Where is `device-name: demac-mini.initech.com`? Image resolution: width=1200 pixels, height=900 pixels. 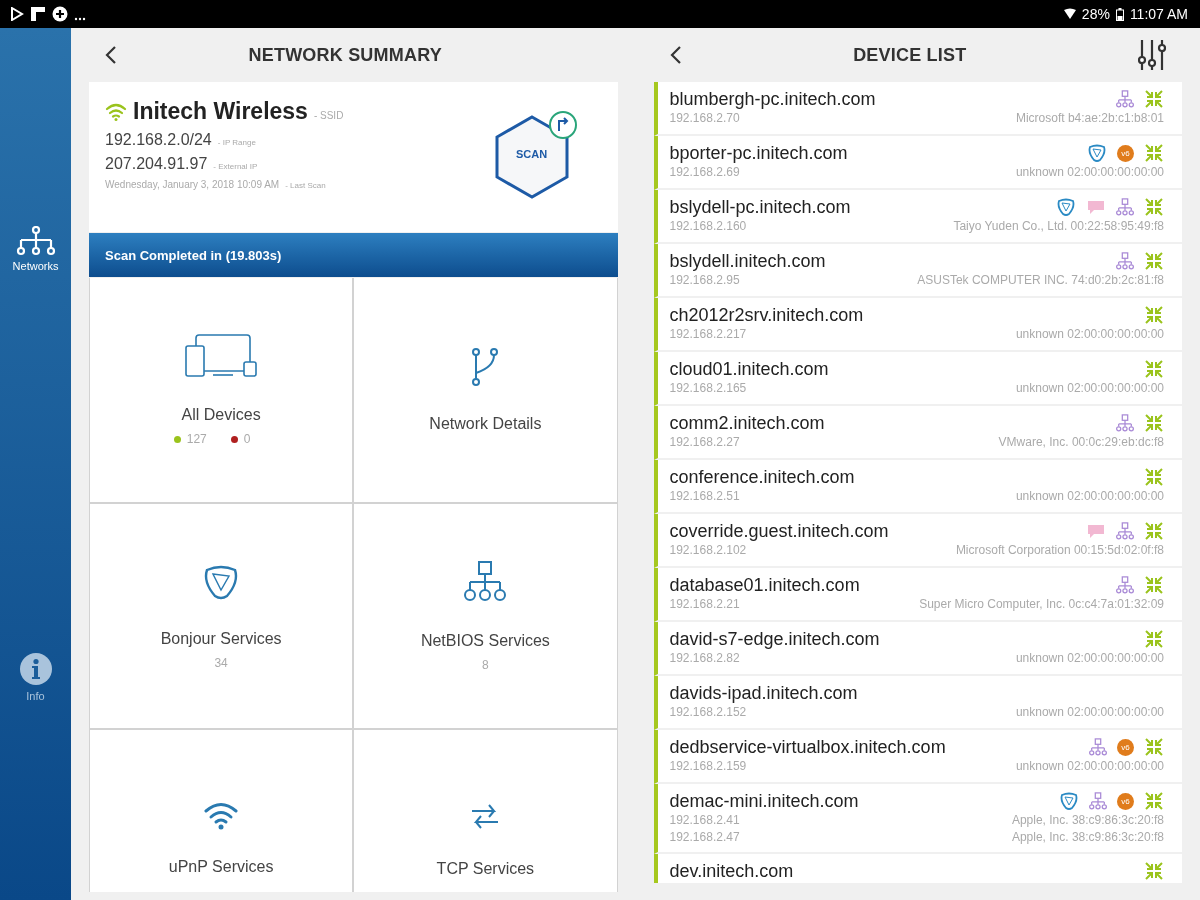 device-name: demac-mini.initech.com is located at coordinates (764, 801).